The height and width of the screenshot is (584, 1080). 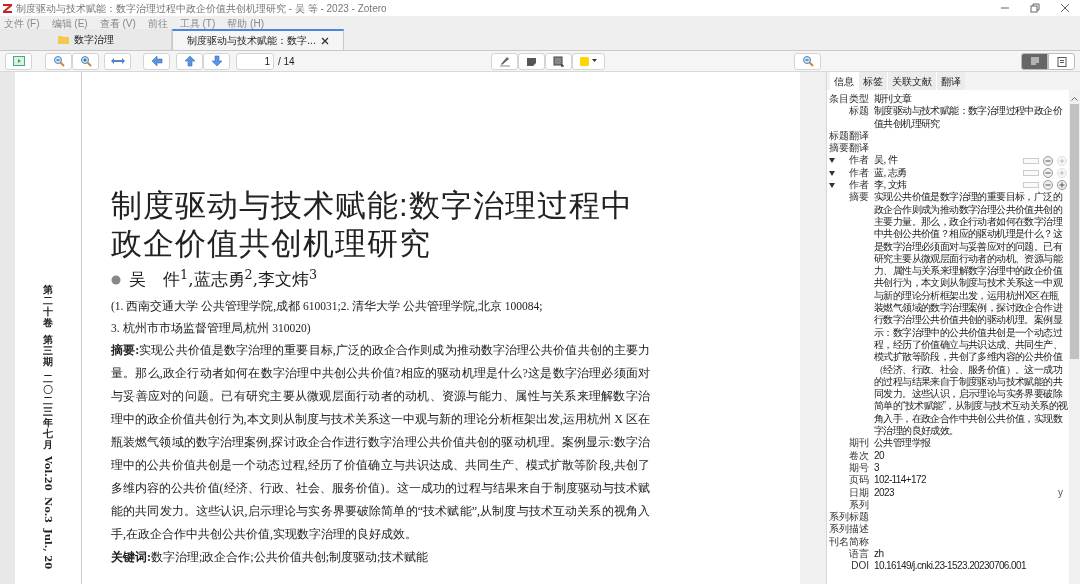 I want to click on zoom-out-button, so click(x=58, y=61).